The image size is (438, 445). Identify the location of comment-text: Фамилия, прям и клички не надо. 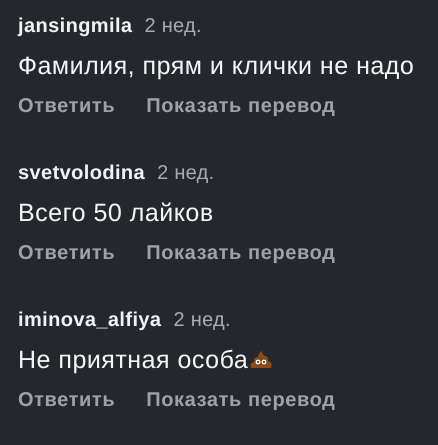
(216, 66).